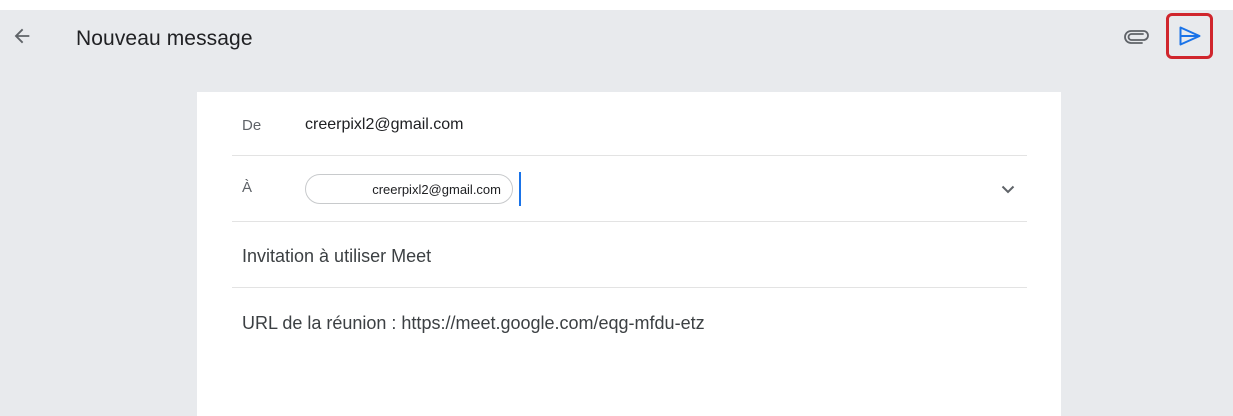 The height and width of the screenshot is (416, 1233). I want to click on paperclip-icon, so click(1136, 37).